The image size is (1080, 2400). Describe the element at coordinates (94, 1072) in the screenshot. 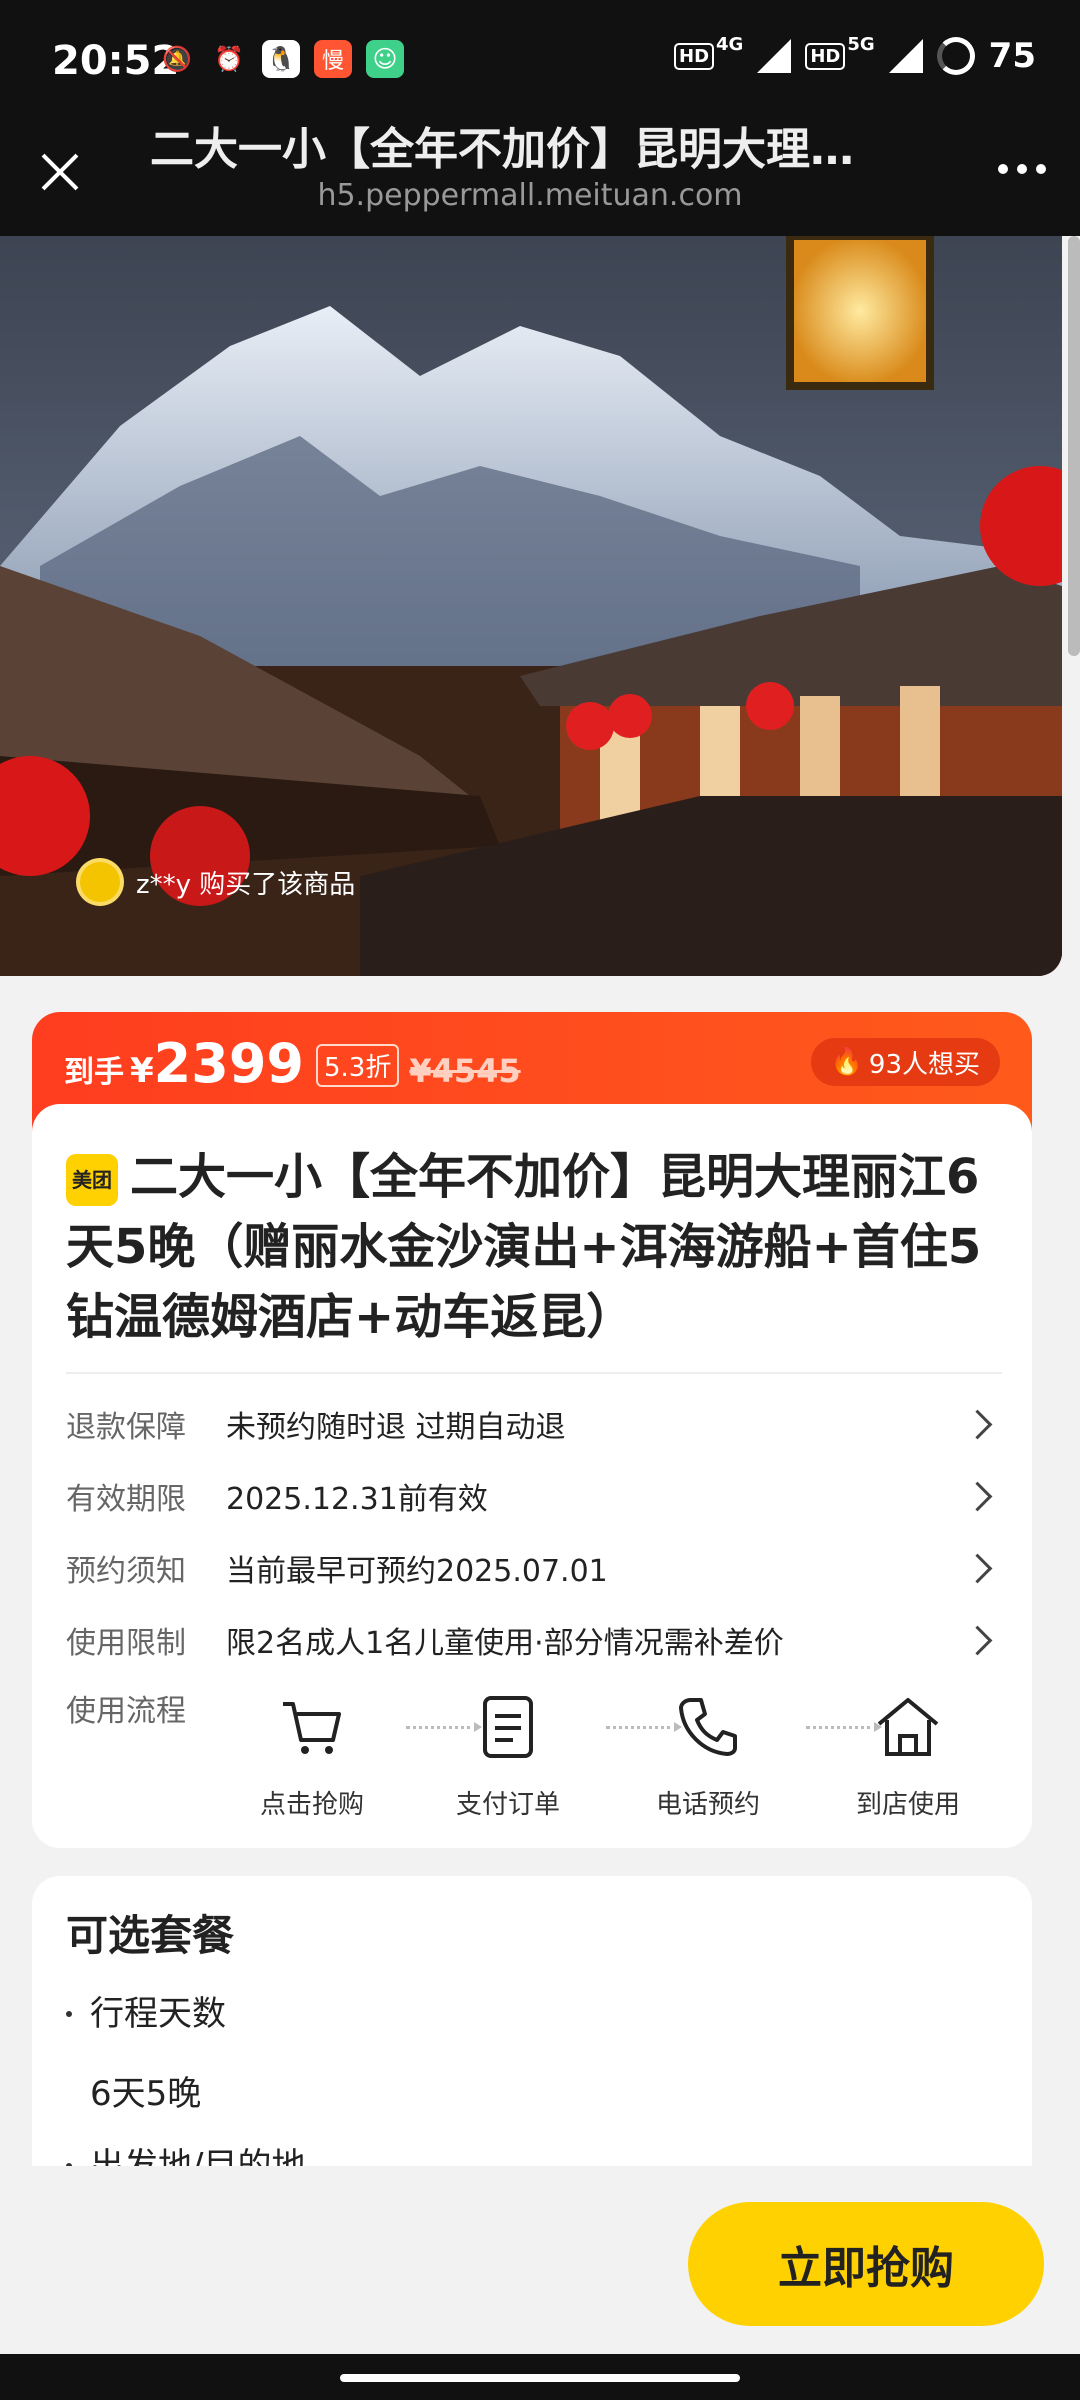

I see `price-prefix: 到手` at that location.